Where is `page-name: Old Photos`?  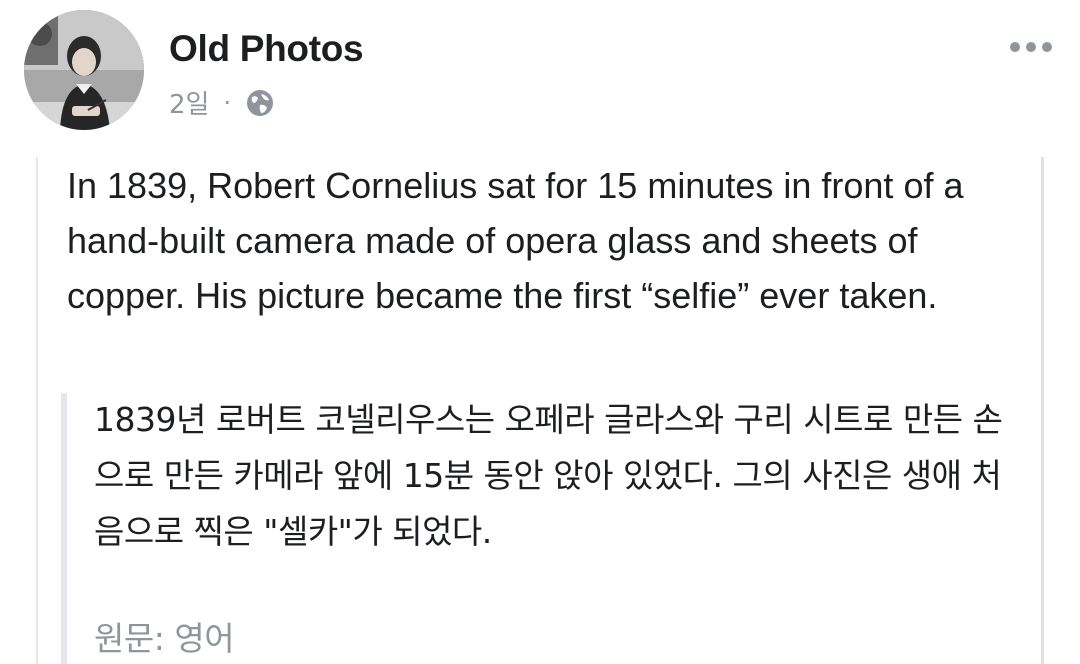 page-name: Old Photos is located at coordinates (266, 49).